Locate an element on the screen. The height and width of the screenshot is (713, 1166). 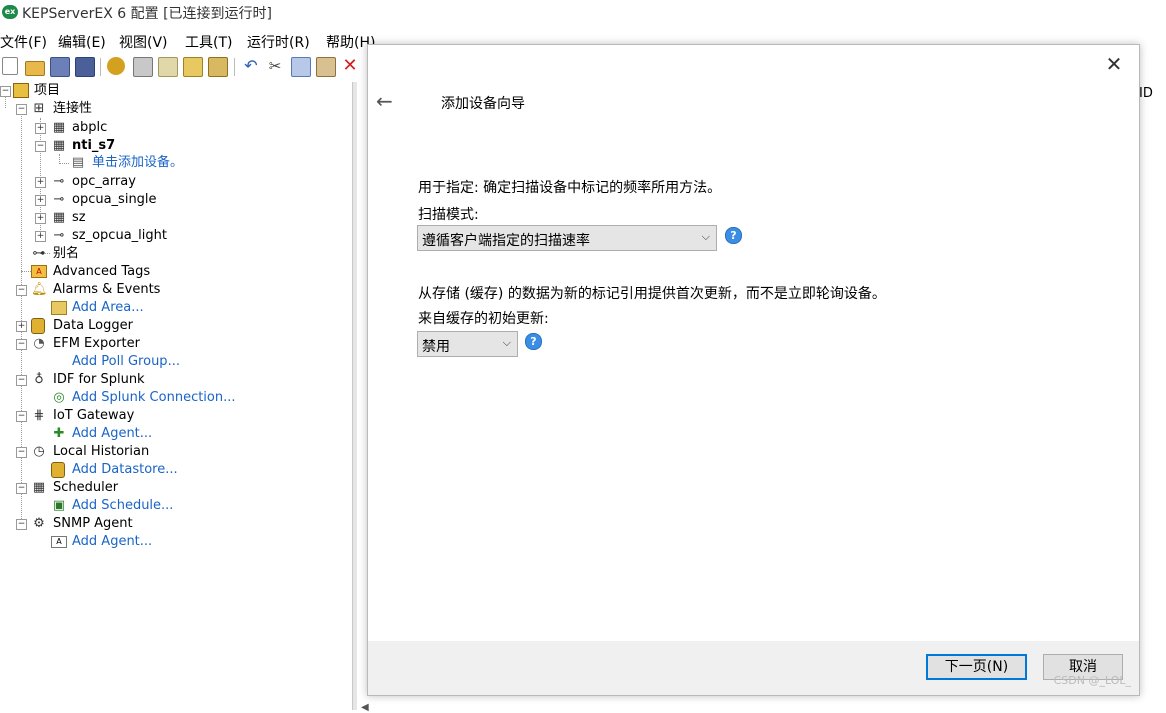
tree-label: IDF for Splunk is located at coordinates (99, 379).